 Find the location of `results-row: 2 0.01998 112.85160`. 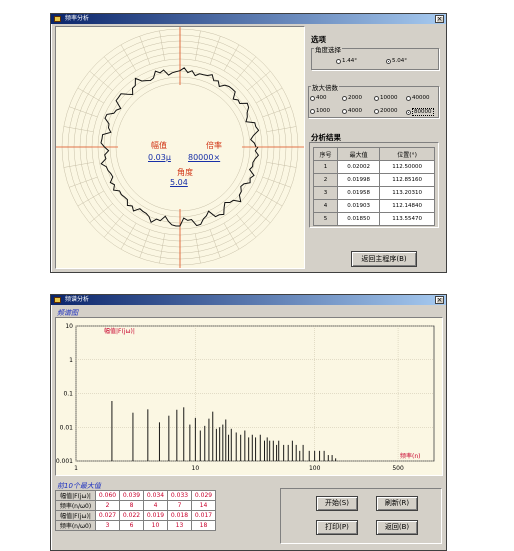

results-row: 2 0.01998 112.85160 is located at coordinates (374, 180).